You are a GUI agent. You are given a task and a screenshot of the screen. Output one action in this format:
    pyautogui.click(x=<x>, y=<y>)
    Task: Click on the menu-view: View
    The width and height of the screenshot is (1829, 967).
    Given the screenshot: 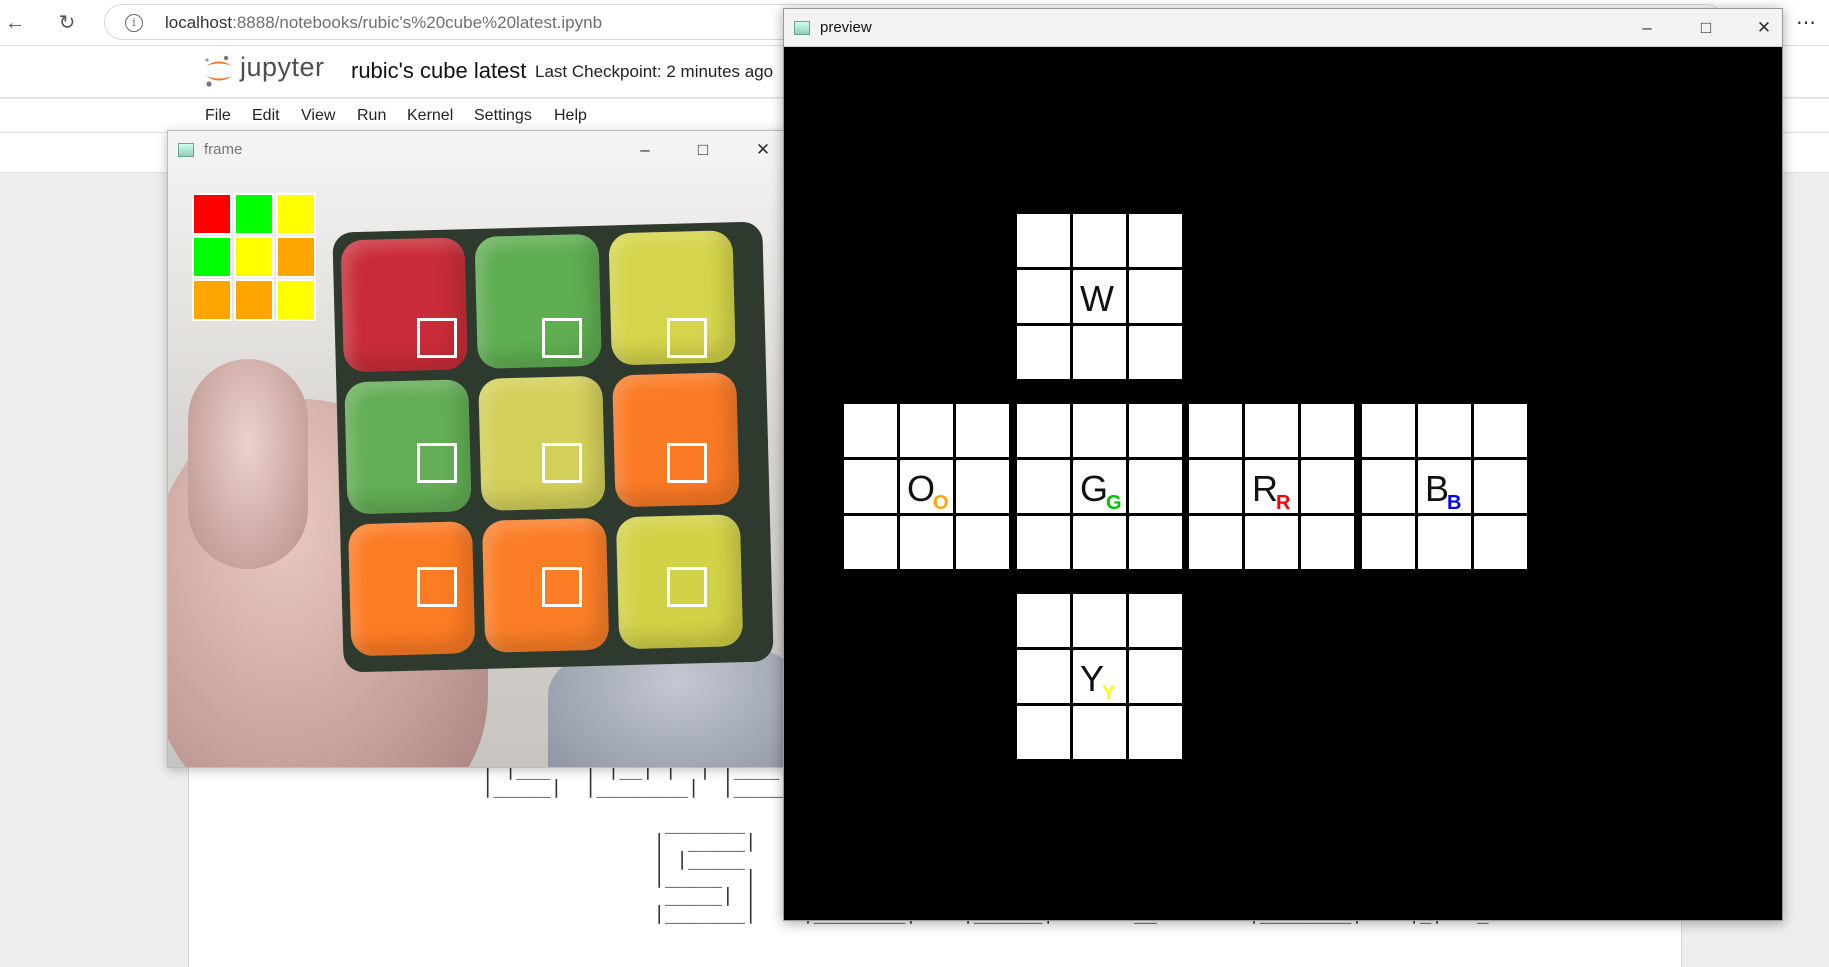 What is the action you would take?
    pyautogui.click(x=318, y=116)
    